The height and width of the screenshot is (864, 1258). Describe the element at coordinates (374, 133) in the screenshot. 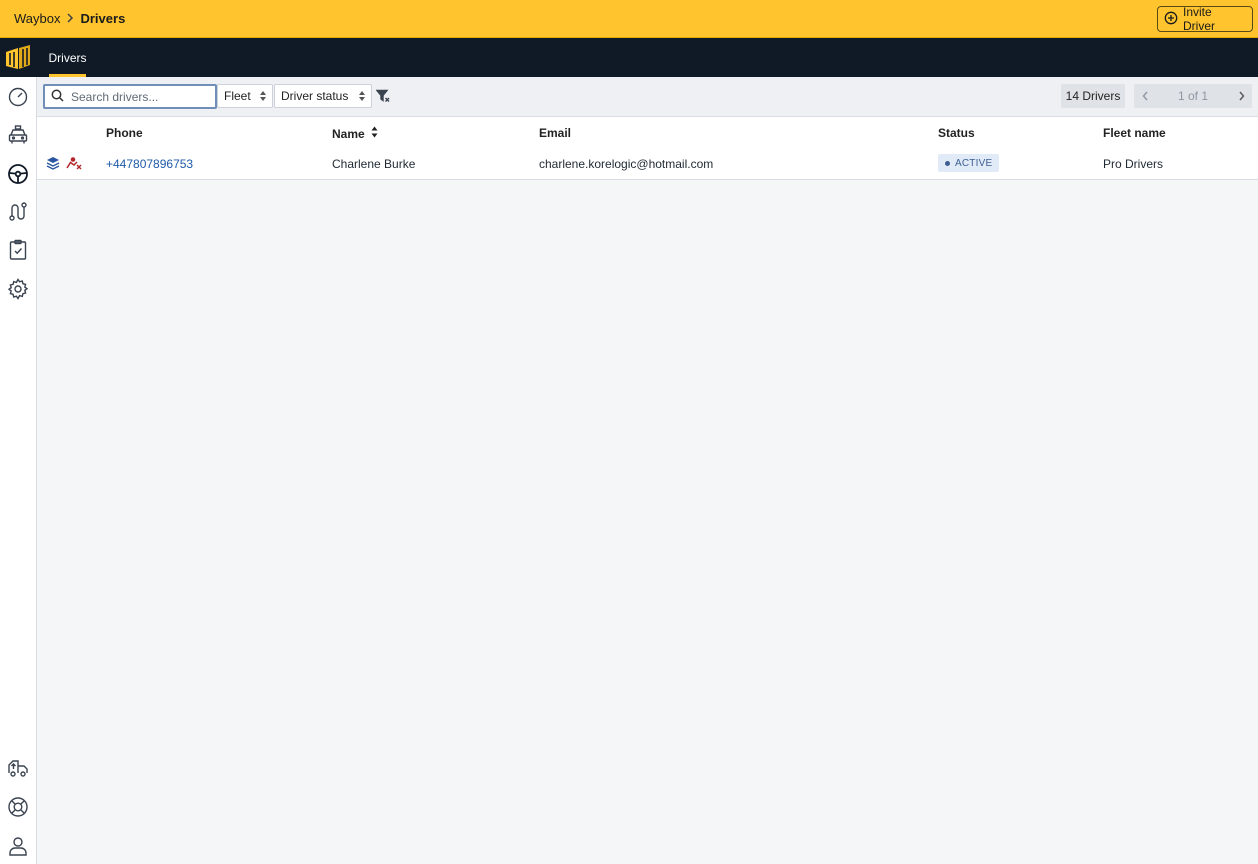

I see `sort-icon` at that location.